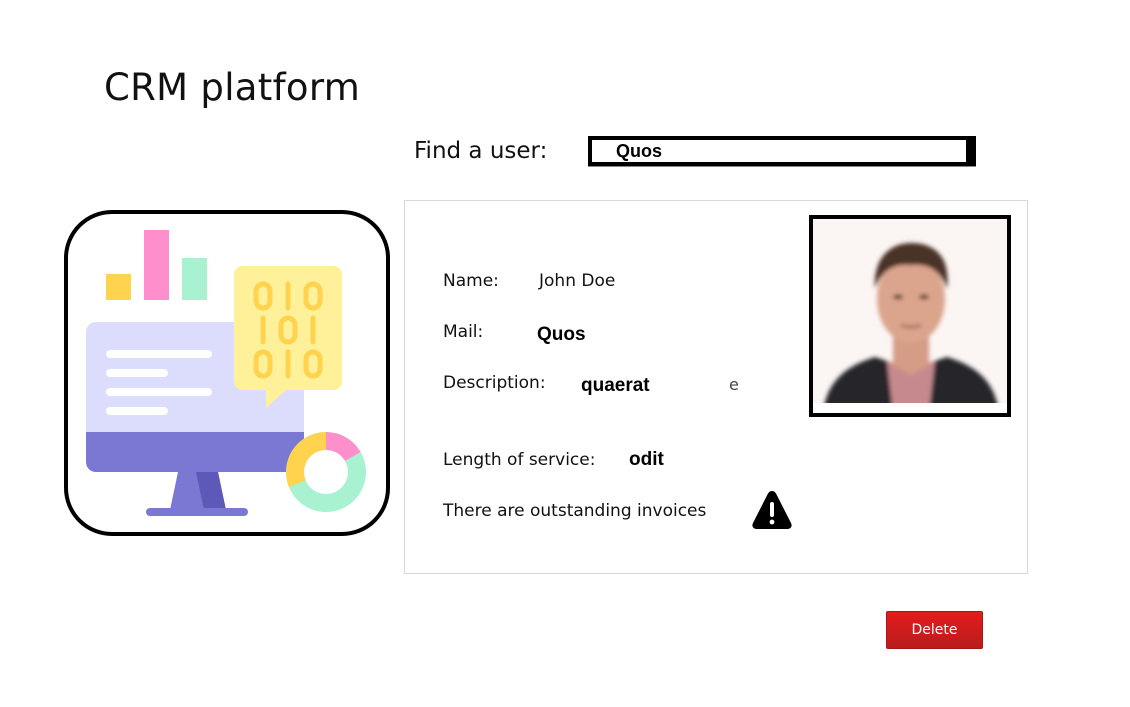 The image size is (1130, 707). What do you see at coordinates (471, 281) in the screenshot?
I see `name-label: Name:` at bounding box center [471, 281].